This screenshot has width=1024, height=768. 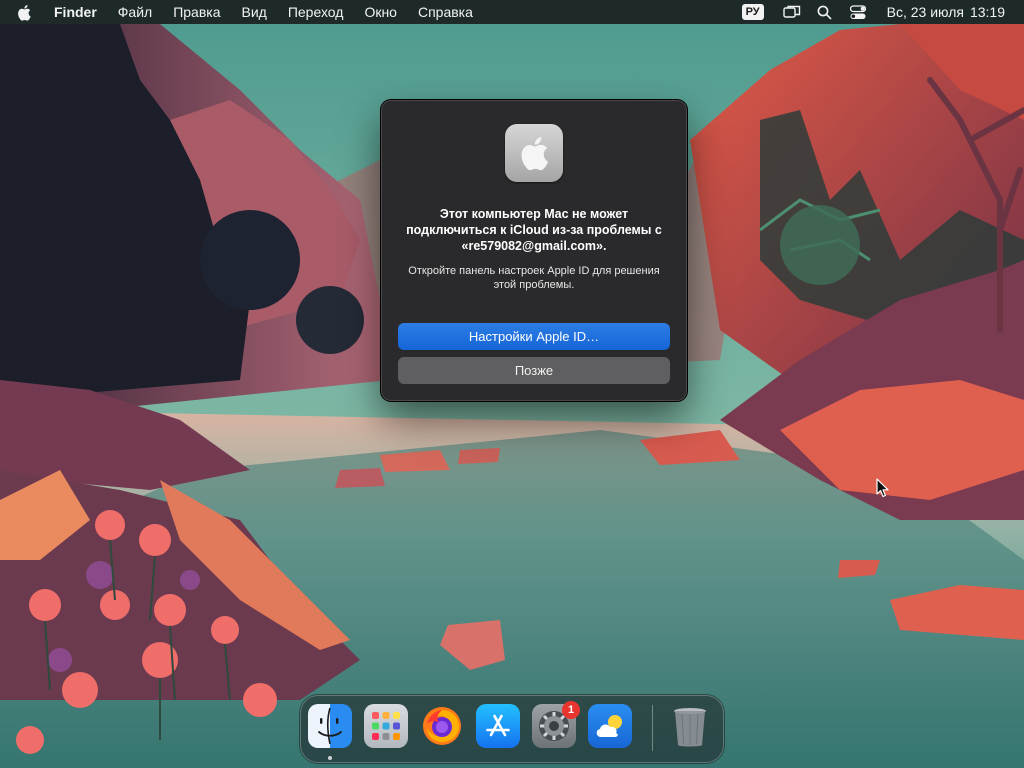 I want to click on menu-window: Окно, so click(x=380, y=12).